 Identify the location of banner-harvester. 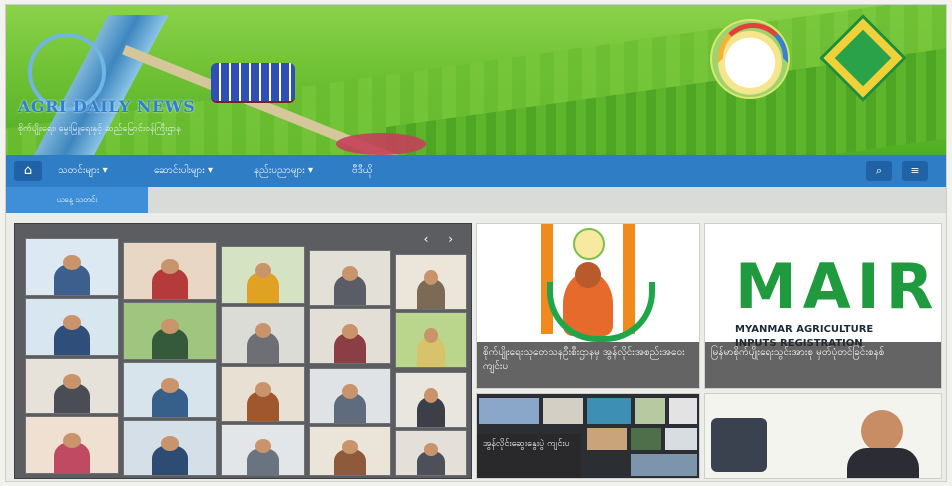
(253, 82).